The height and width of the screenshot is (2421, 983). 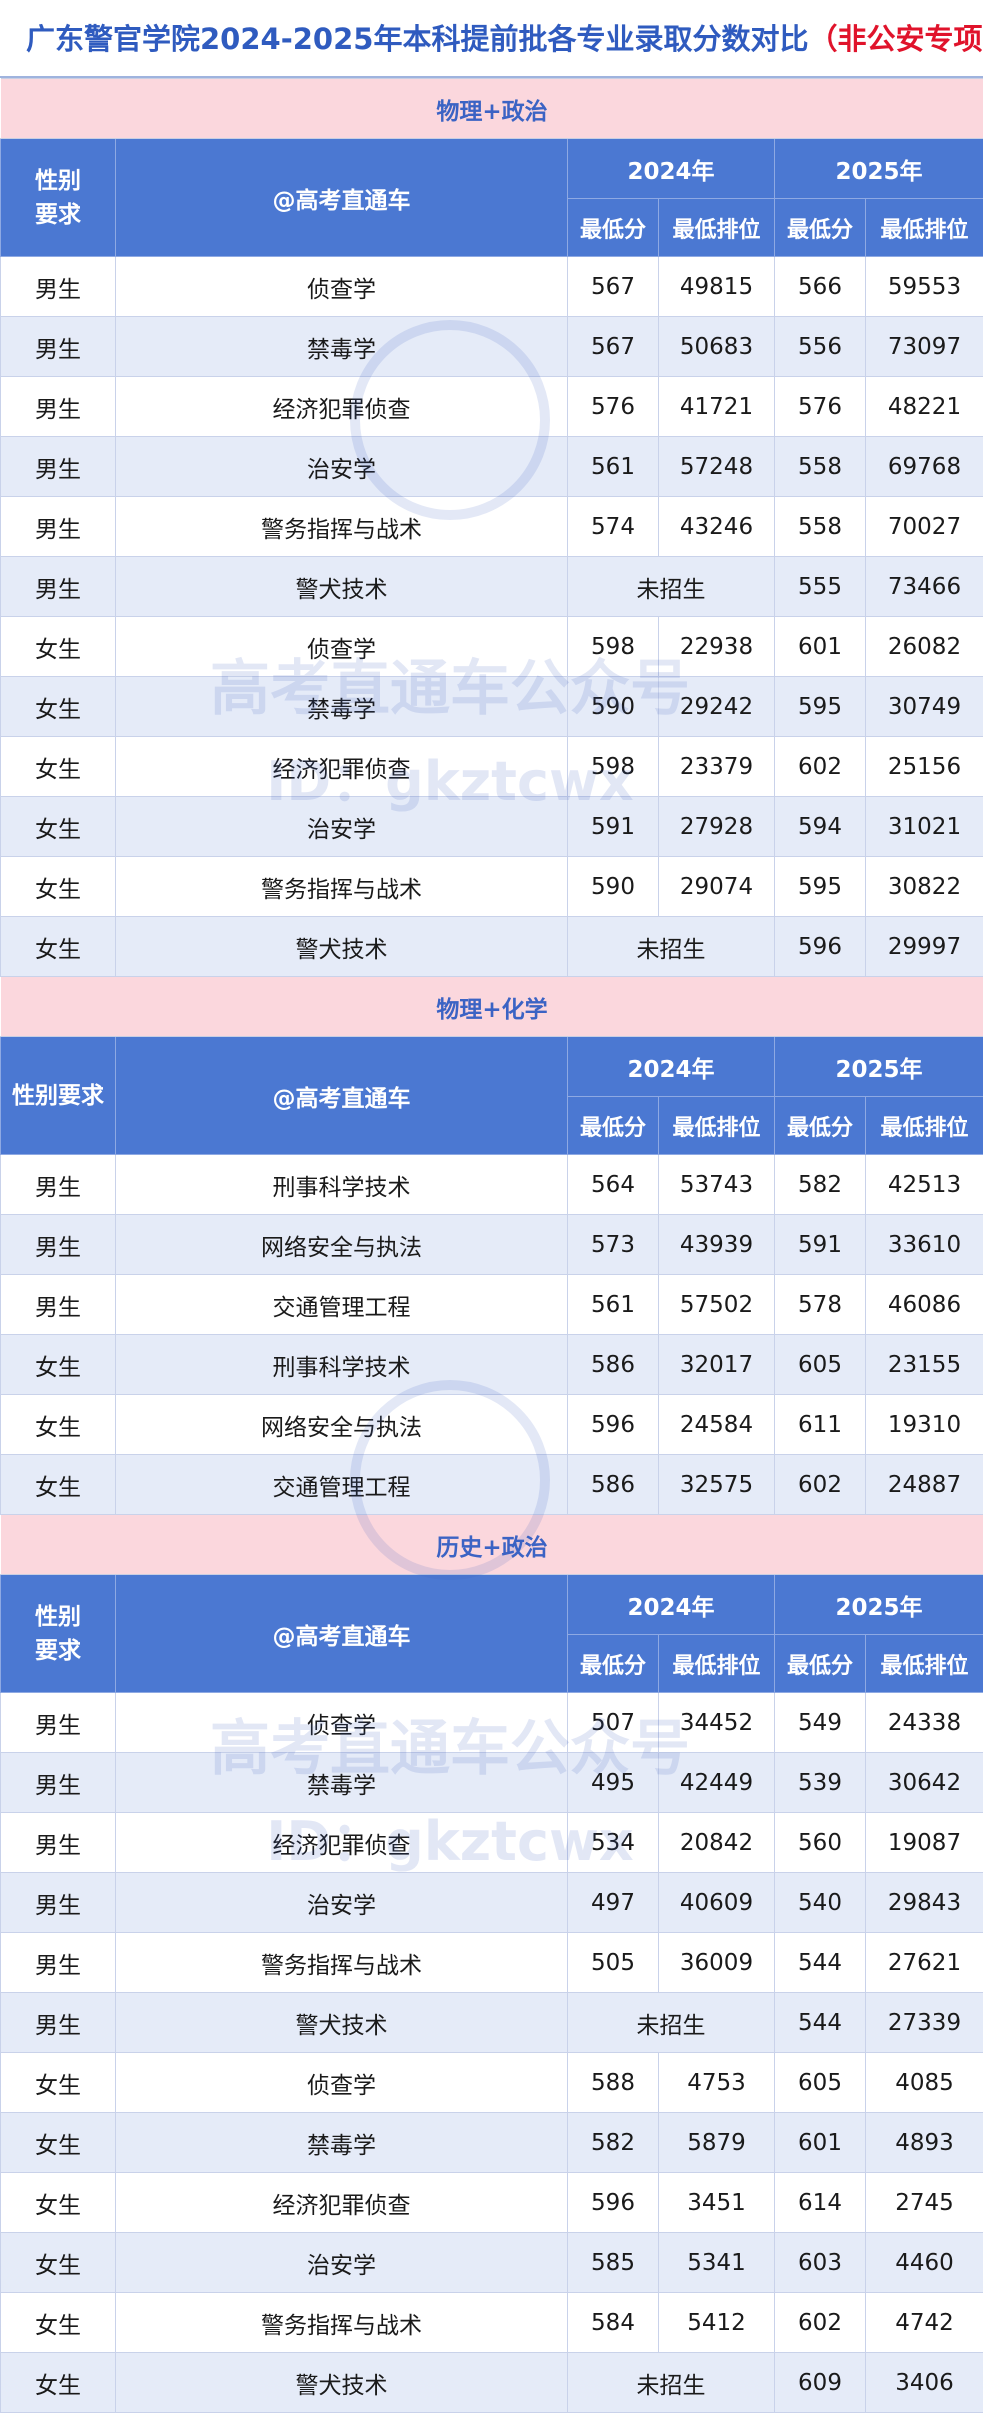 What do you see at coordinates (820, 1424) in the screenshot?
I see `cell-2025-min-score: 611` at bounding box center [820, 1424].